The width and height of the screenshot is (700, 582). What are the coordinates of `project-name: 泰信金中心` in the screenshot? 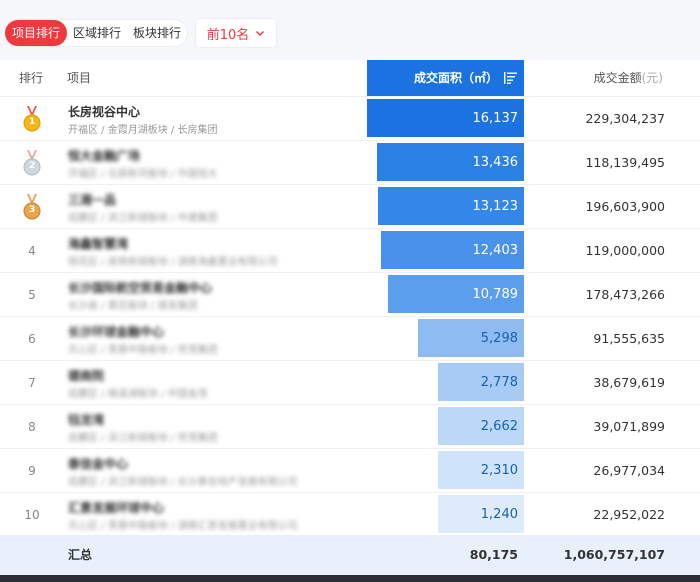 It's located at (98, 463).